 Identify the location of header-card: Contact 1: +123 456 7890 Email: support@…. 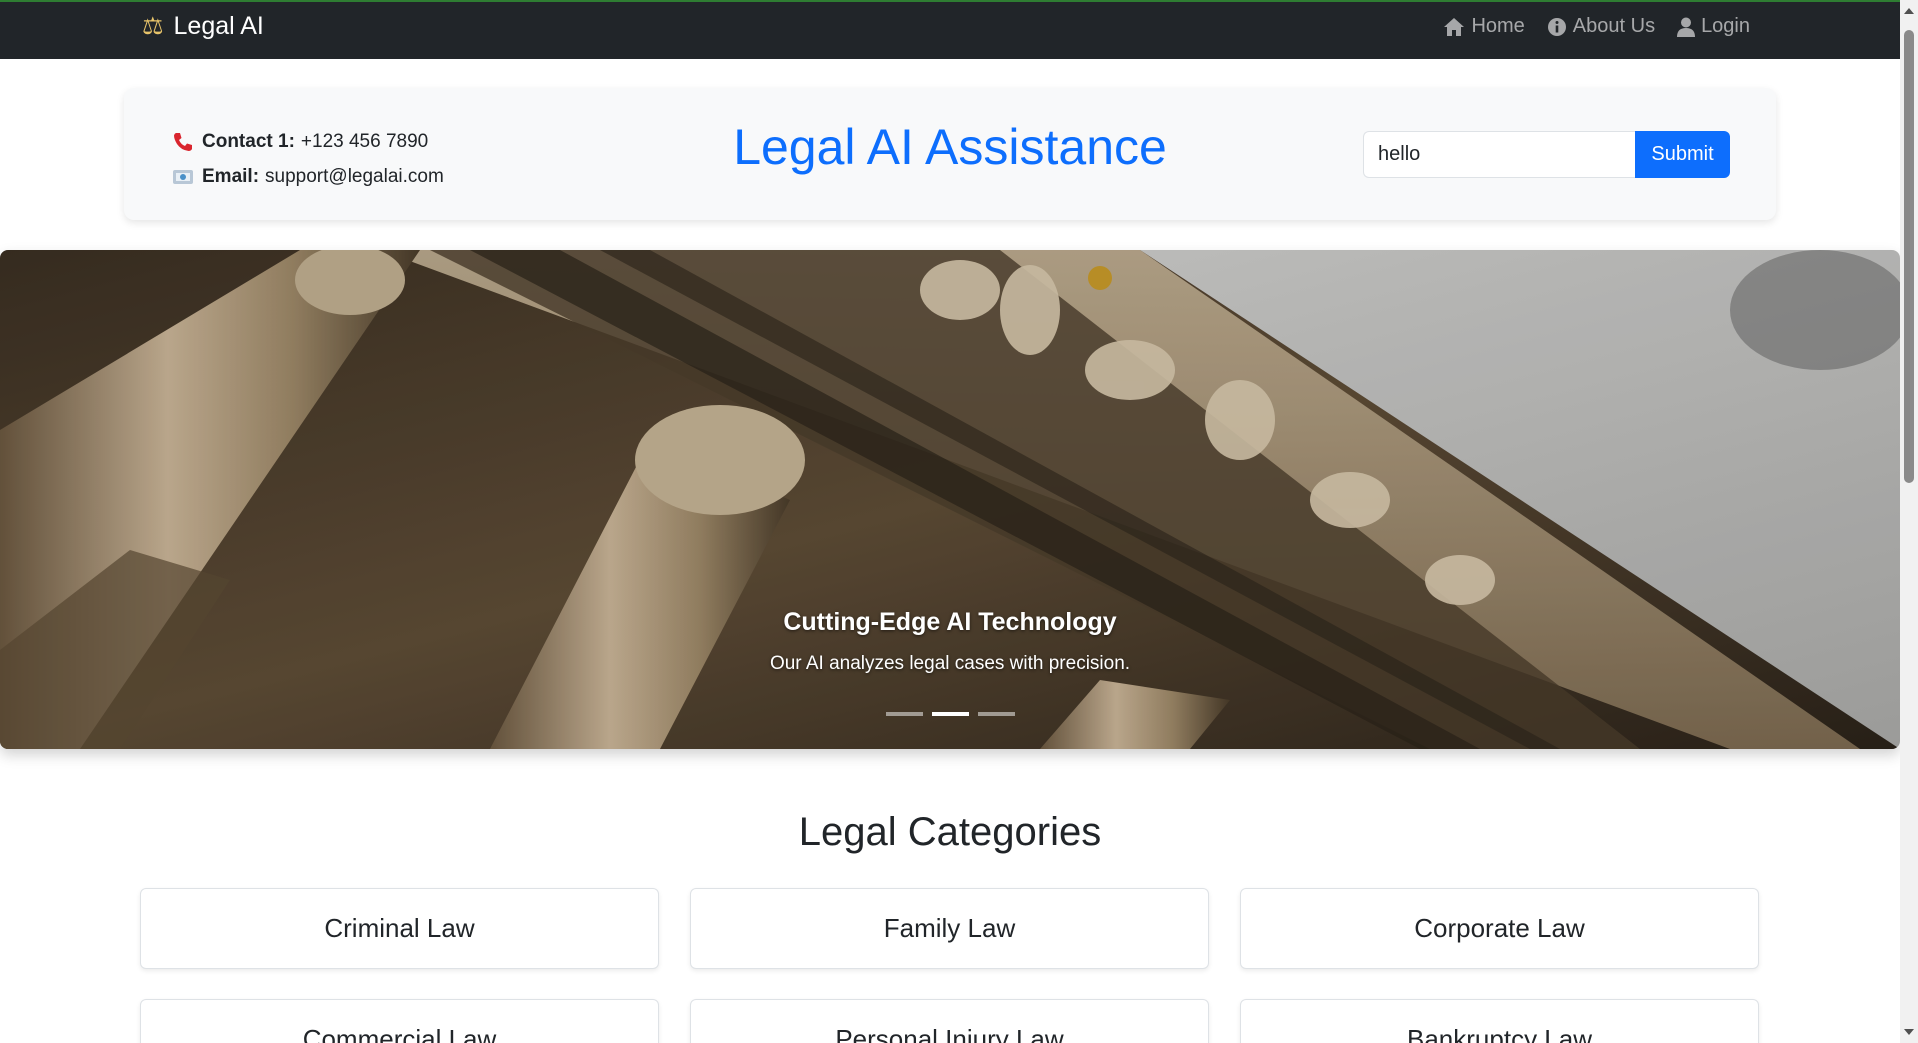
(950, 154).